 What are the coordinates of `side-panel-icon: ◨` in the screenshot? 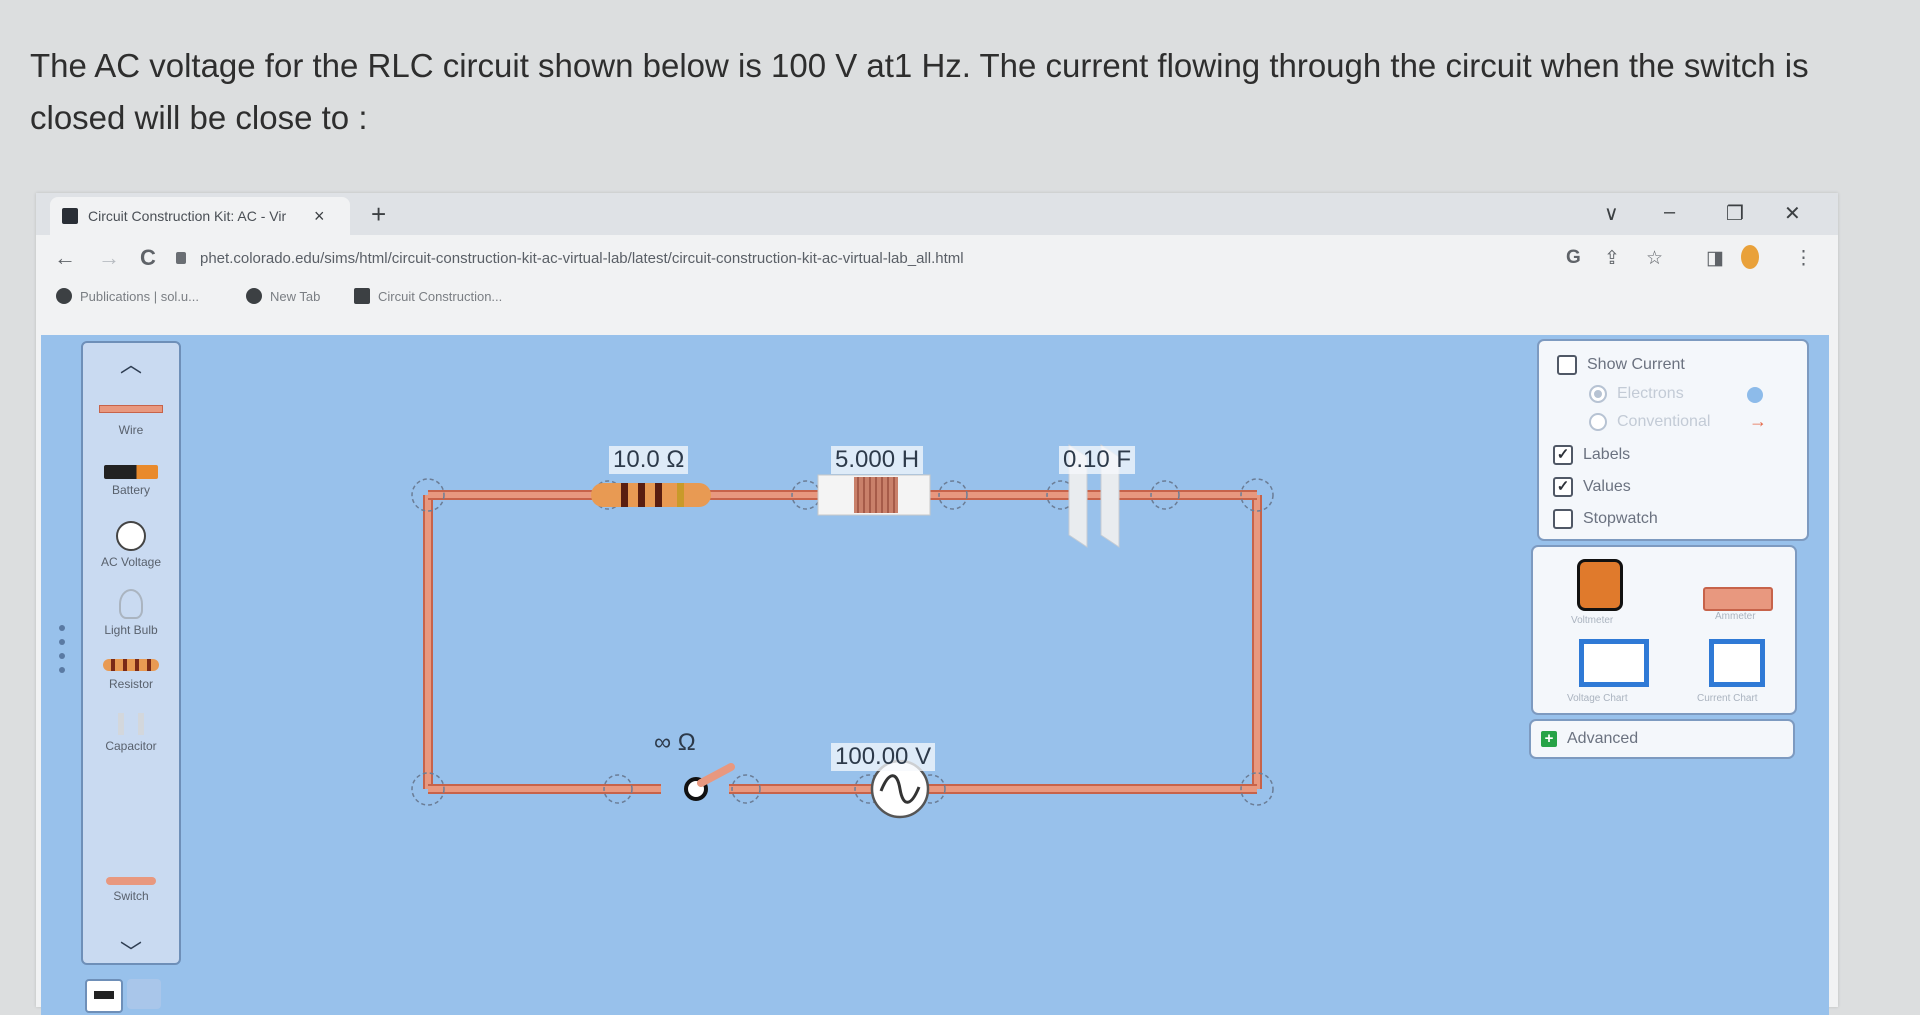 It's located at (1715, 258).